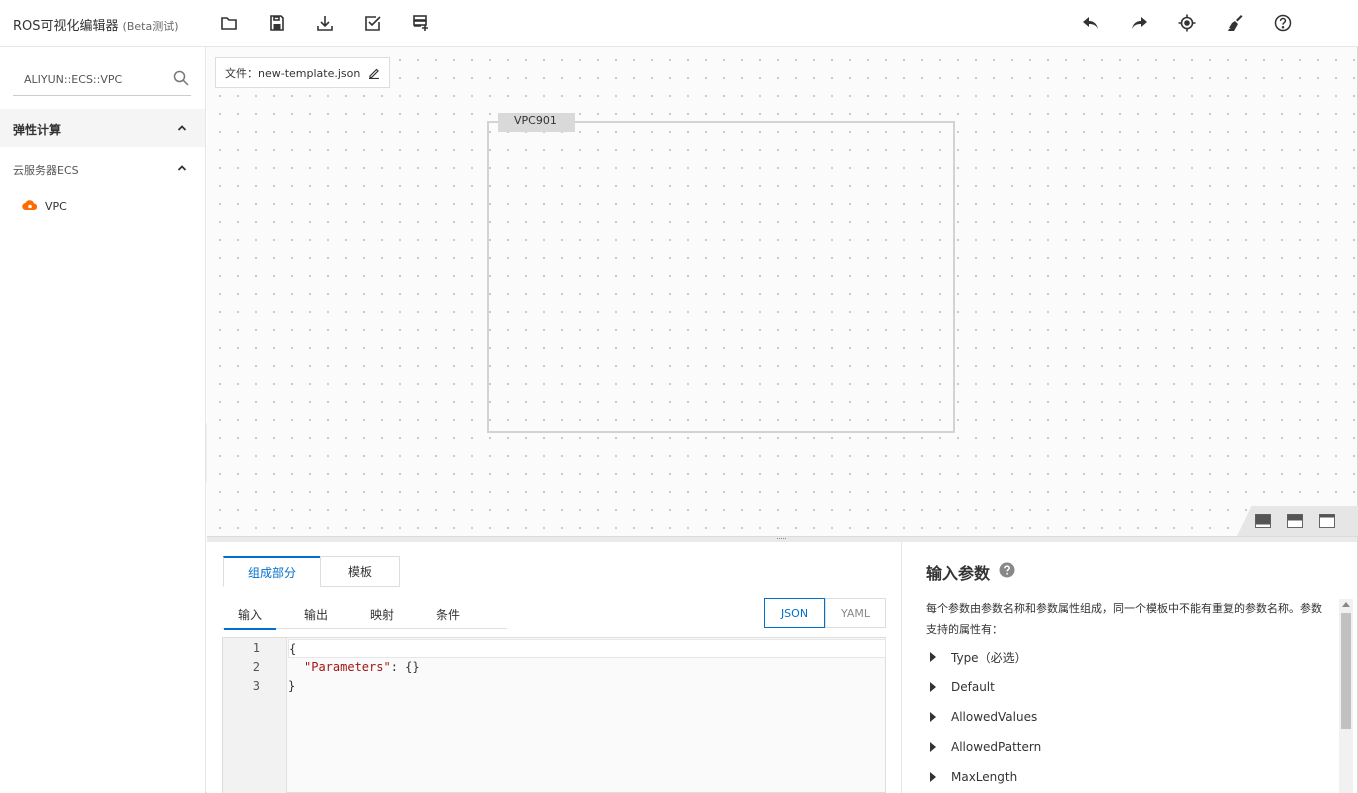 This screenshot has height=793, width=1358. Describe the element at coordinates (360, 571) in the screenshot. I see `tab-template: 模板` at that location.